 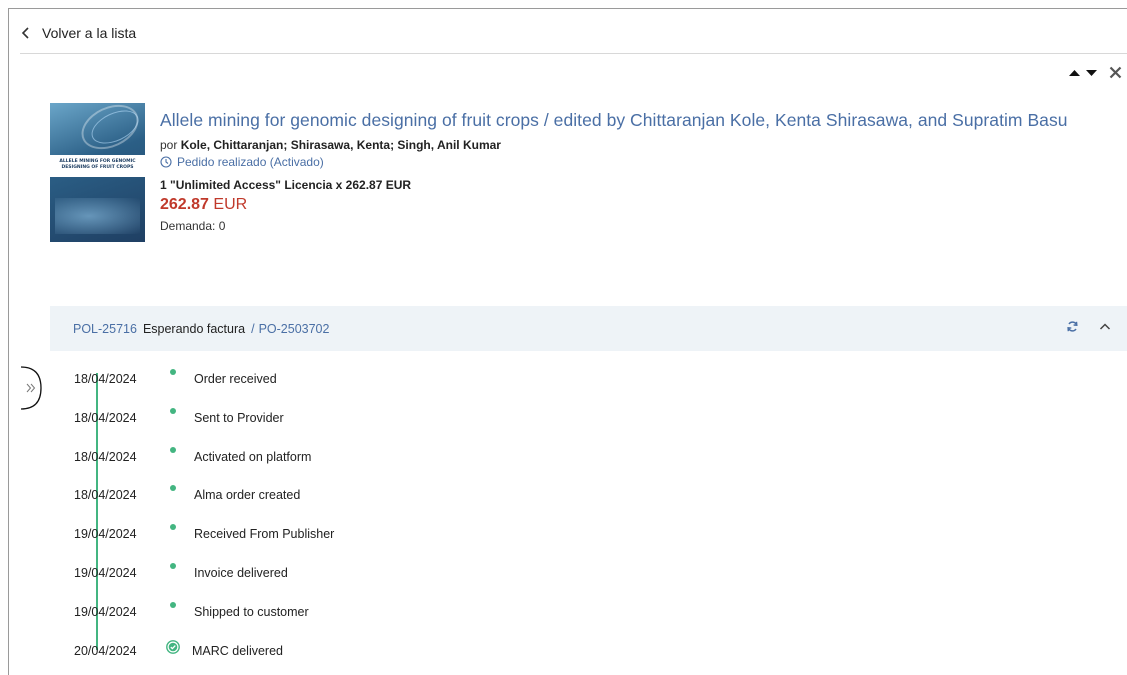 What do you see at coordinates (89, 32) in the screenshot?
I see `back-label: Volver a la lista` at bounding box center [89, 32].